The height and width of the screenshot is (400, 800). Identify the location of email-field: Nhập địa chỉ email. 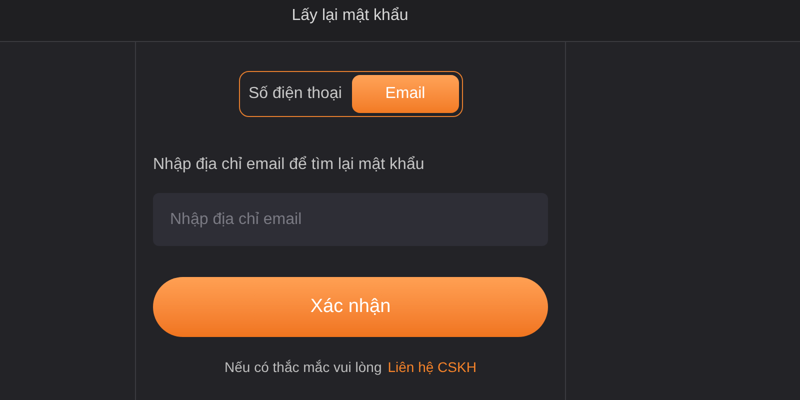
(350, 219).